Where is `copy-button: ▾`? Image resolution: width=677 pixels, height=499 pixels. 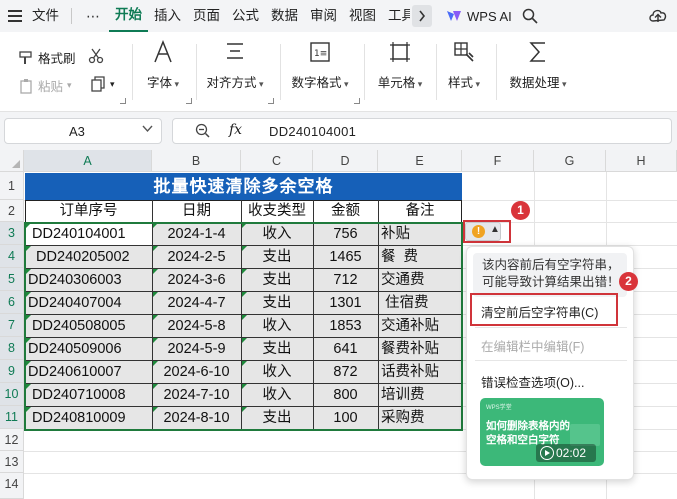 copy-button: ▾ is located at coordinates (102, 84).